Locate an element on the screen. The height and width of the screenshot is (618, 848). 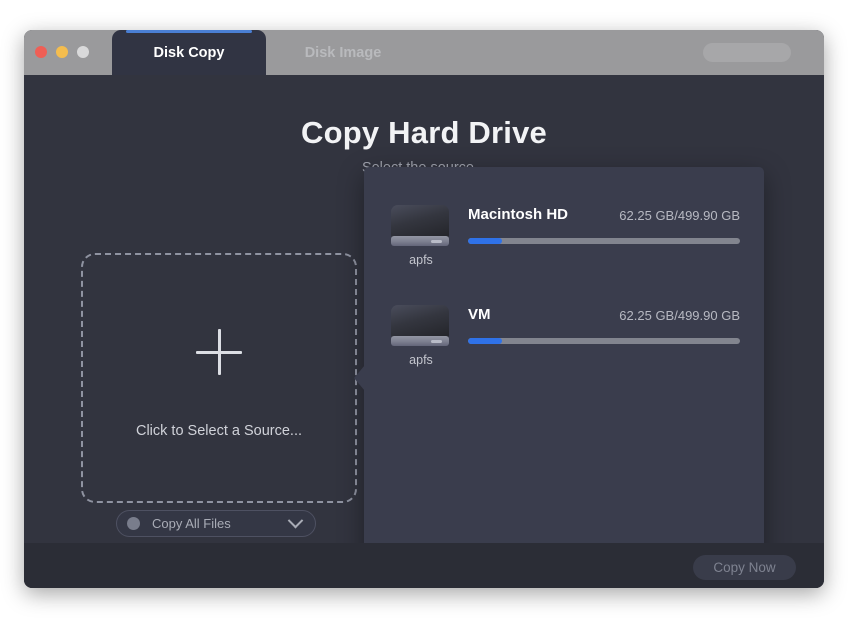
tab-disk-image: Disk Image is located at coordinates (343, 52).